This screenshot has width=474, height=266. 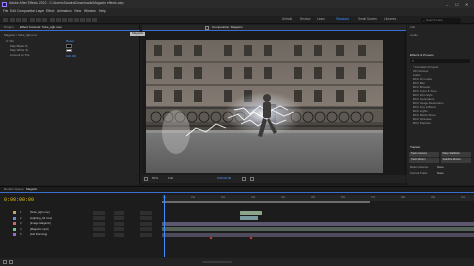 I want to click on camera-tool-icon, so click(x=38, y=20).